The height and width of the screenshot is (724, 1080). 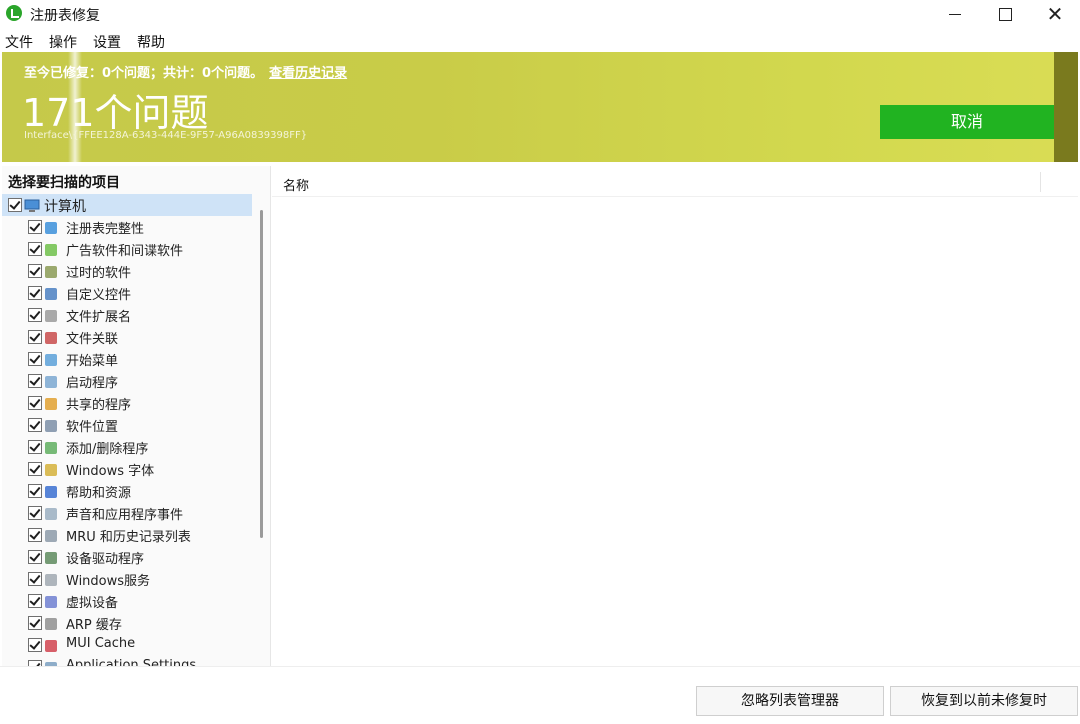 I want to click on restore-button: 恢复到以前未修复时, so click(x=984, y=701).